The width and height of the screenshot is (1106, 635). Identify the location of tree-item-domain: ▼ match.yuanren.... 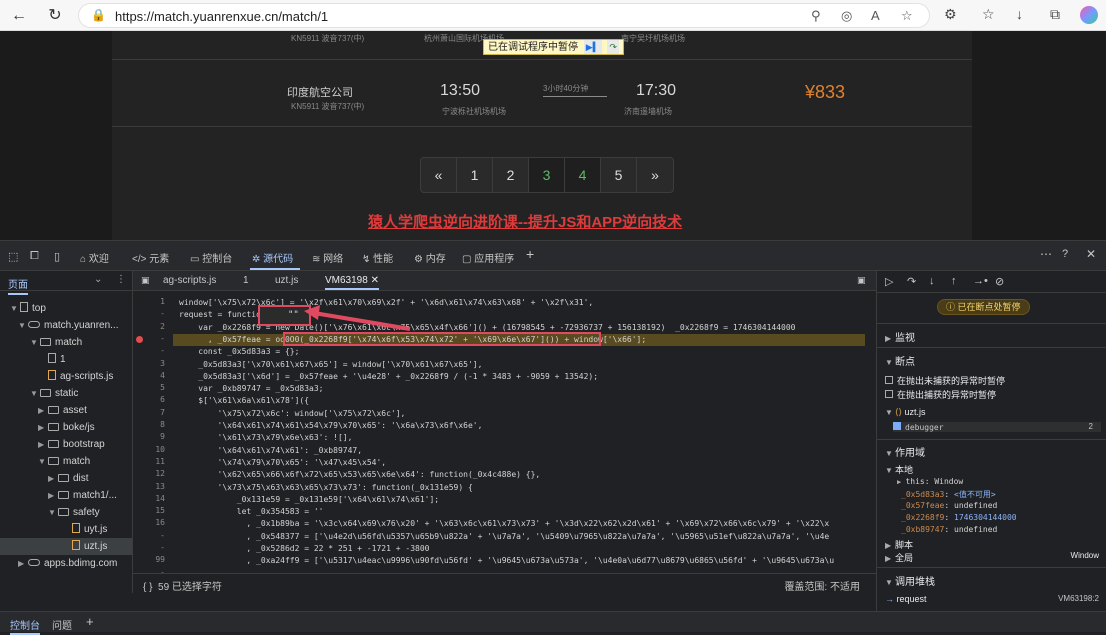
(68, 325).